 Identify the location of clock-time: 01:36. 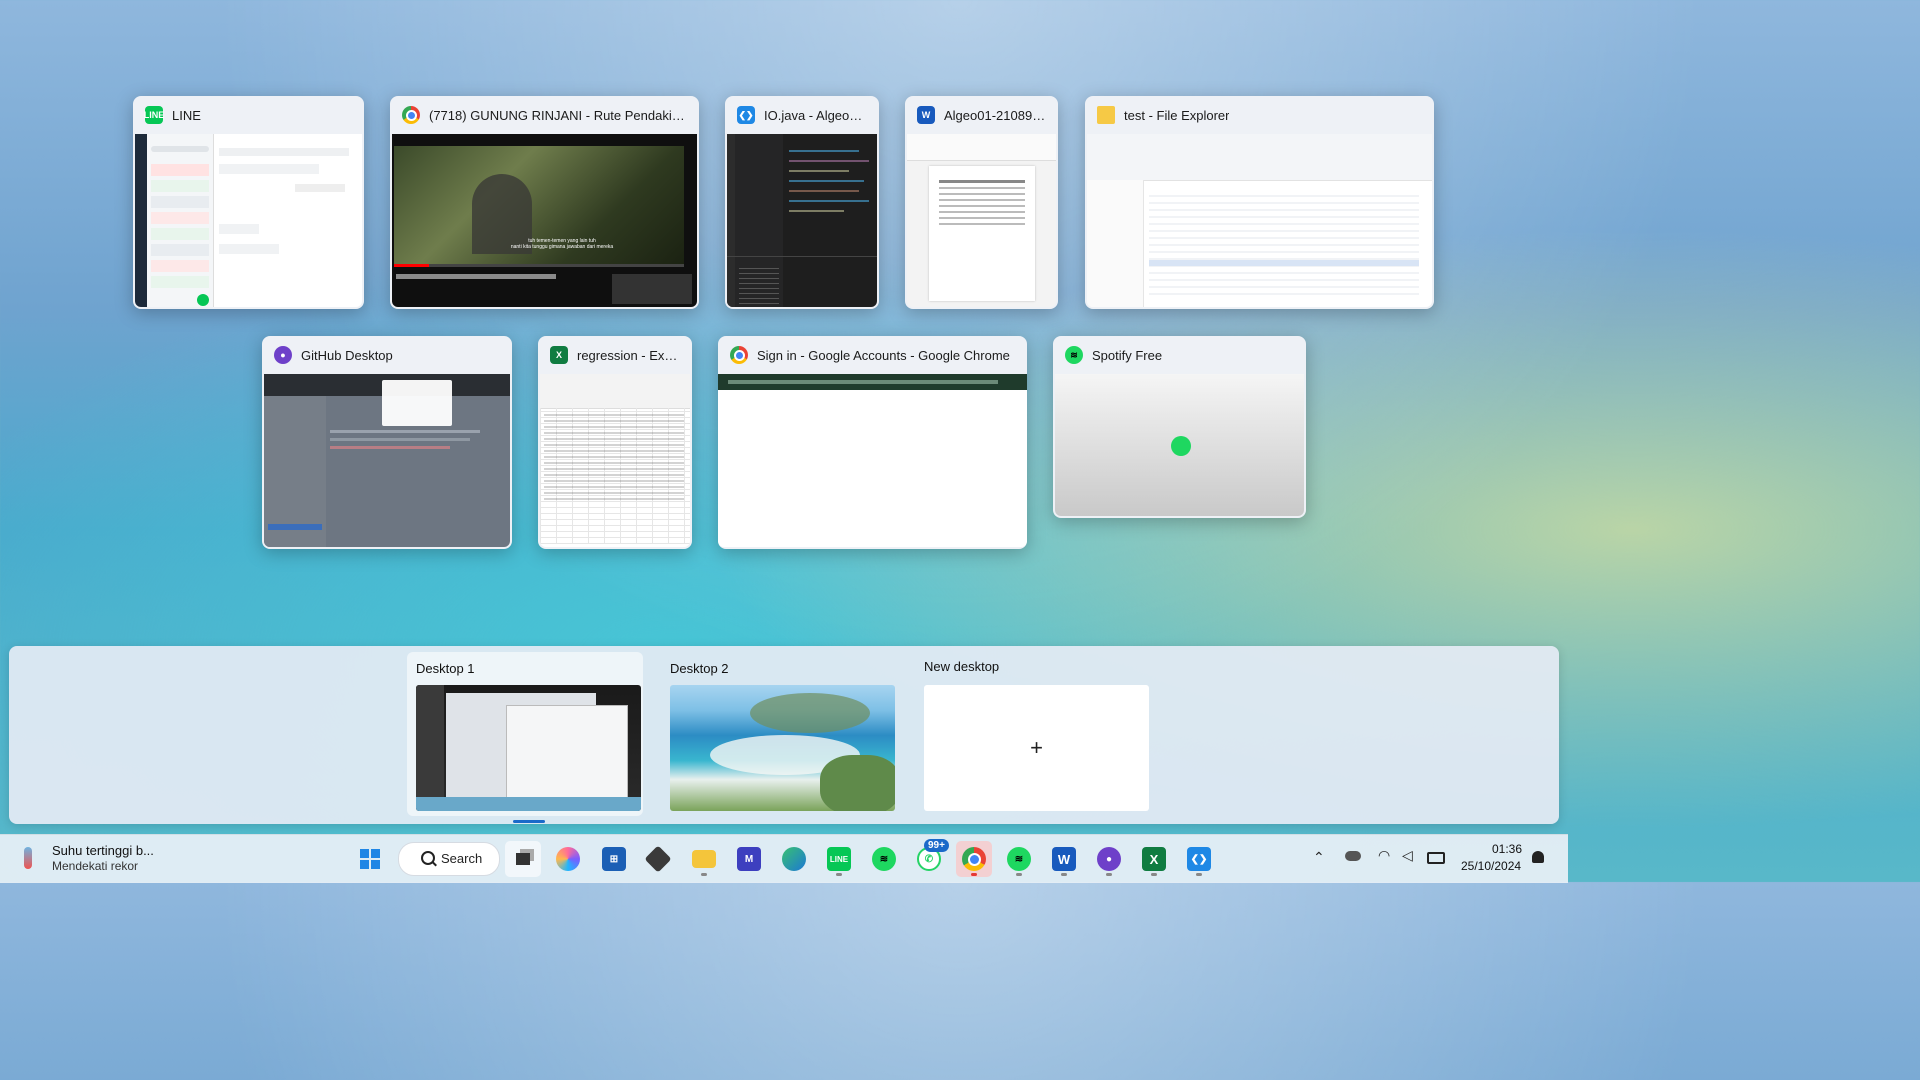
(1507, 849).